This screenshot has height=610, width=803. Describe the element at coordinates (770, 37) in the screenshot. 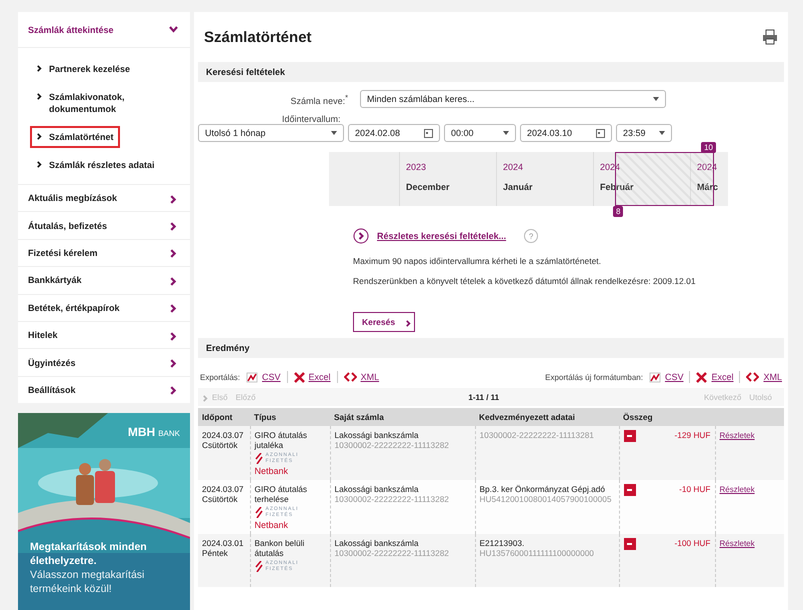

I see `print-icon` at that location.